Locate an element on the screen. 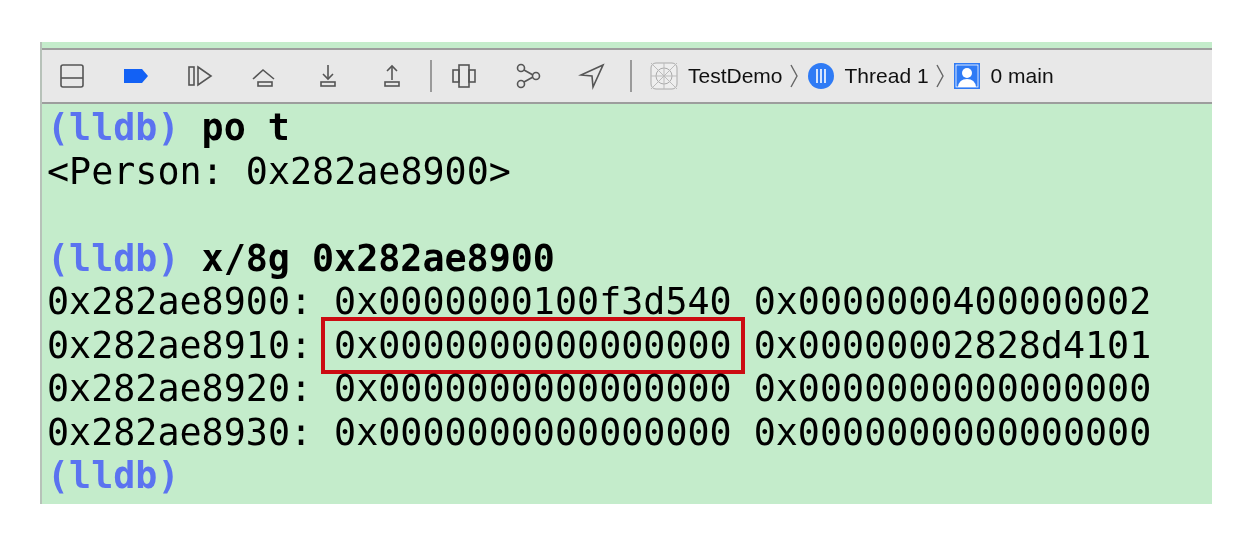 This screenshot has width=1252, height=544. breadcrumb-label: TestDemo is located at coordinates (735, 76).